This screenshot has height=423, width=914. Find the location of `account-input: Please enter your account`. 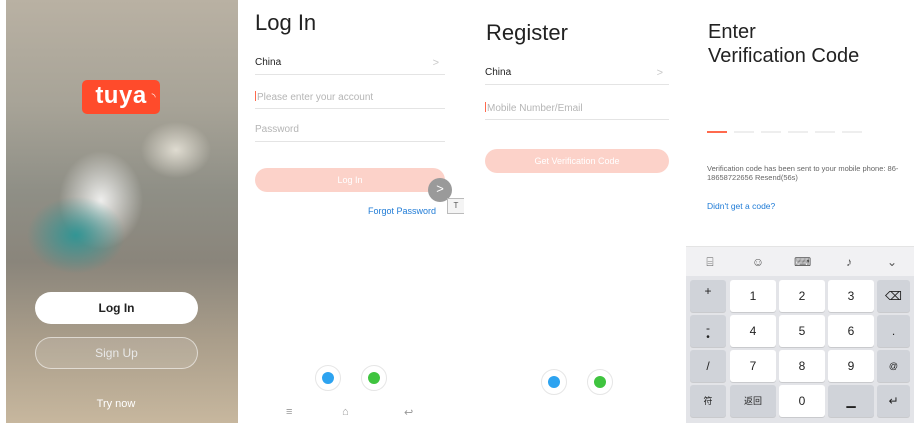

account-input: Please enter your account is located at coordinates (350, 100).